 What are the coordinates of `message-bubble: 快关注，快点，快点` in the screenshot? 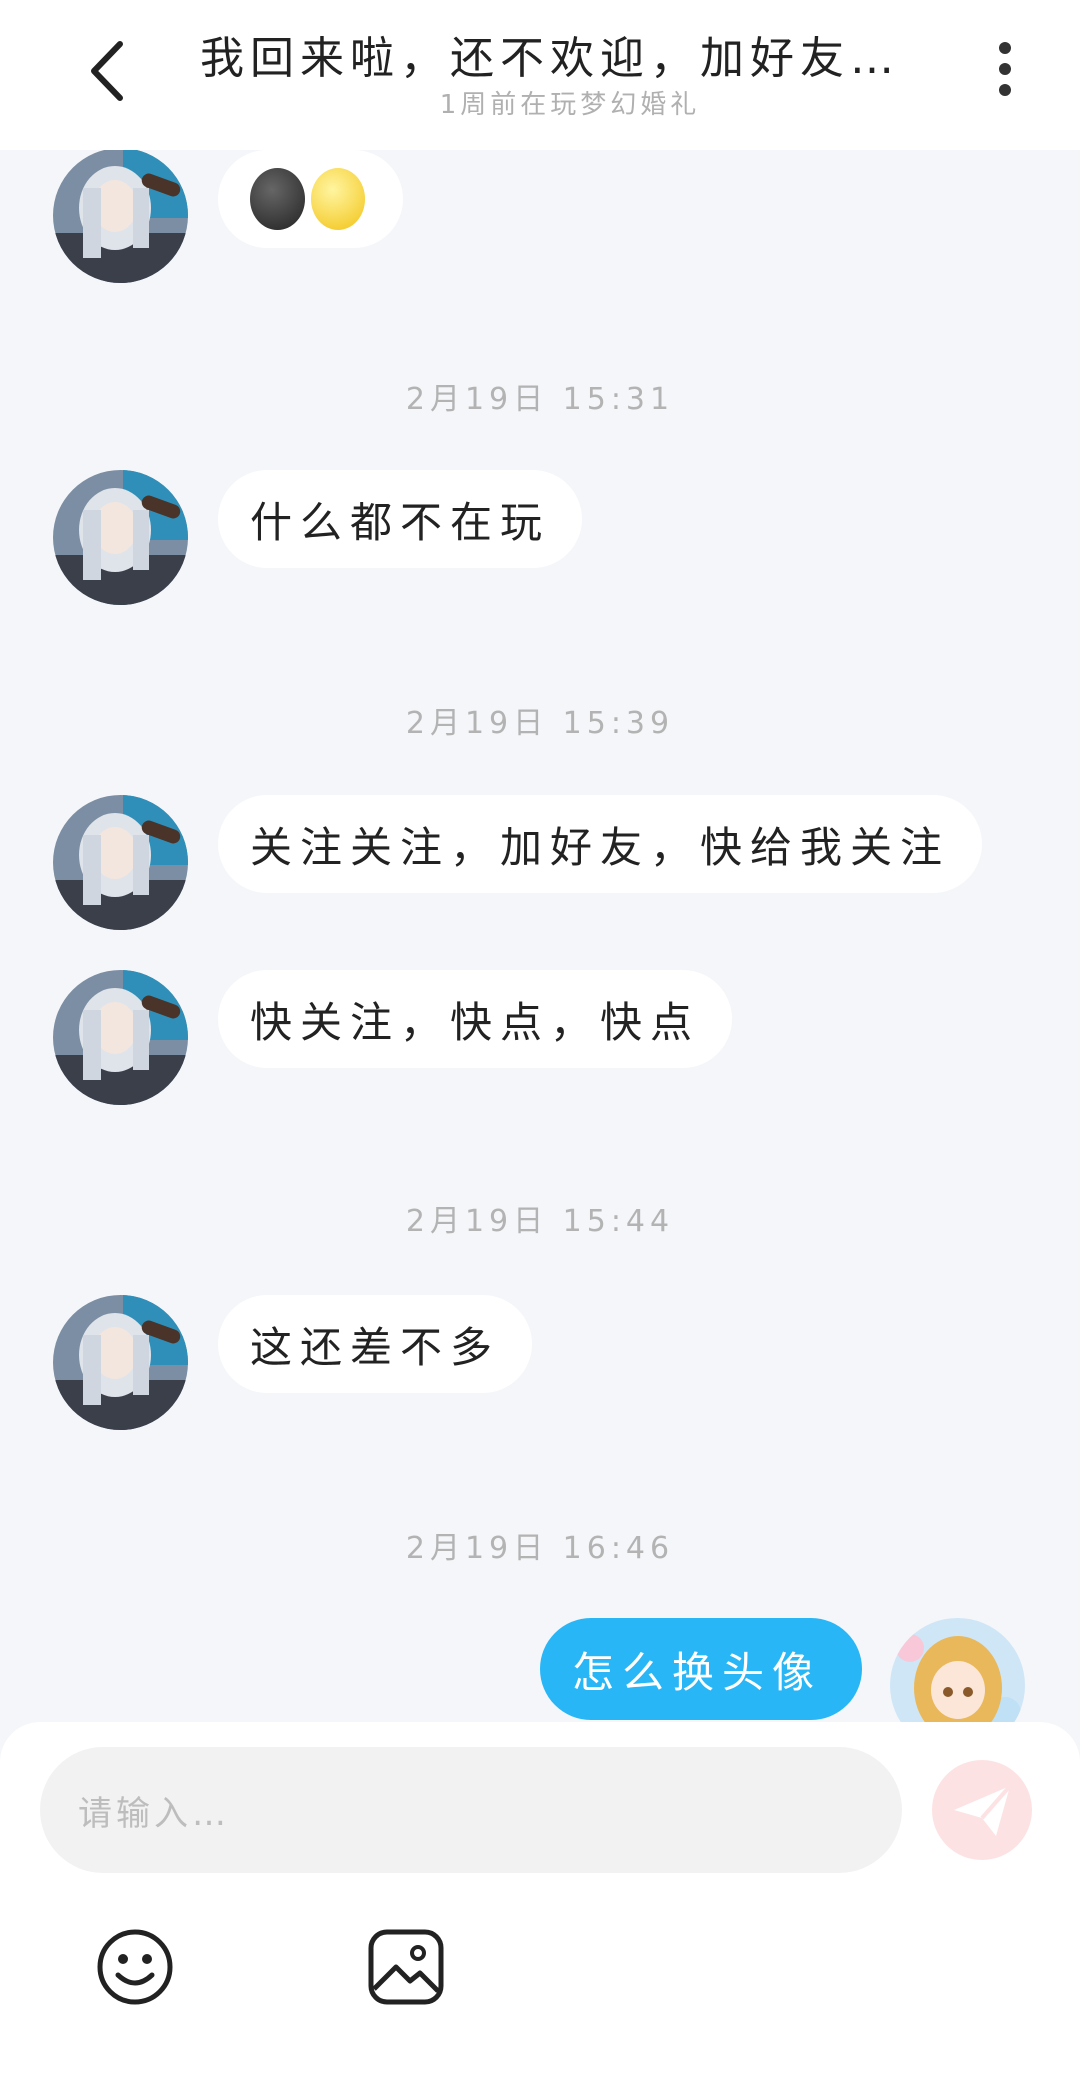 It's located at (475, 1019).